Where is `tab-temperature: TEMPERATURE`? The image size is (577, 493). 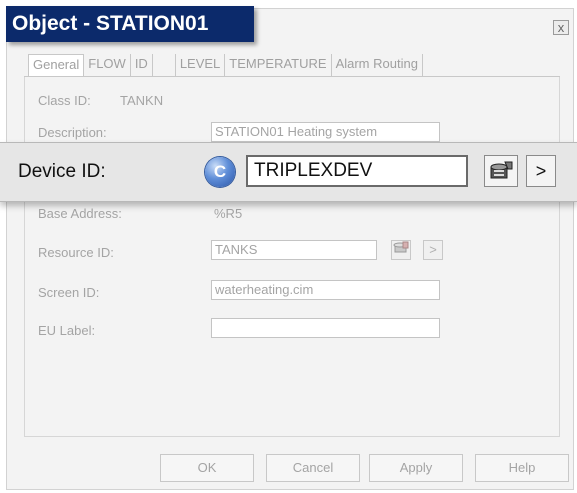 tab-temperature: TEMPERATURE is located at coordinates (278, 65).